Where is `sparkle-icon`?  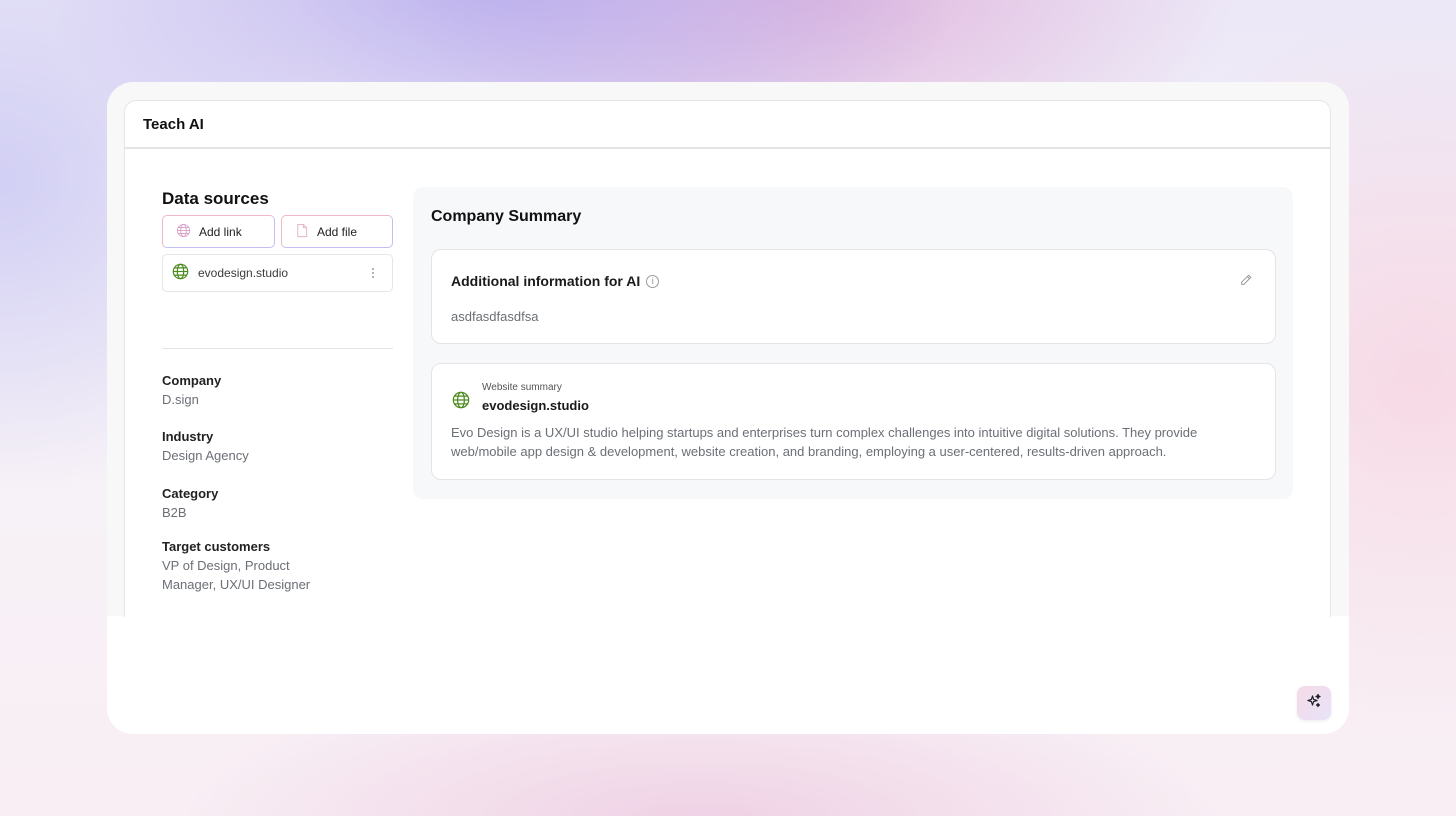 sparkle-icon is located at coordinates (1314, 703).